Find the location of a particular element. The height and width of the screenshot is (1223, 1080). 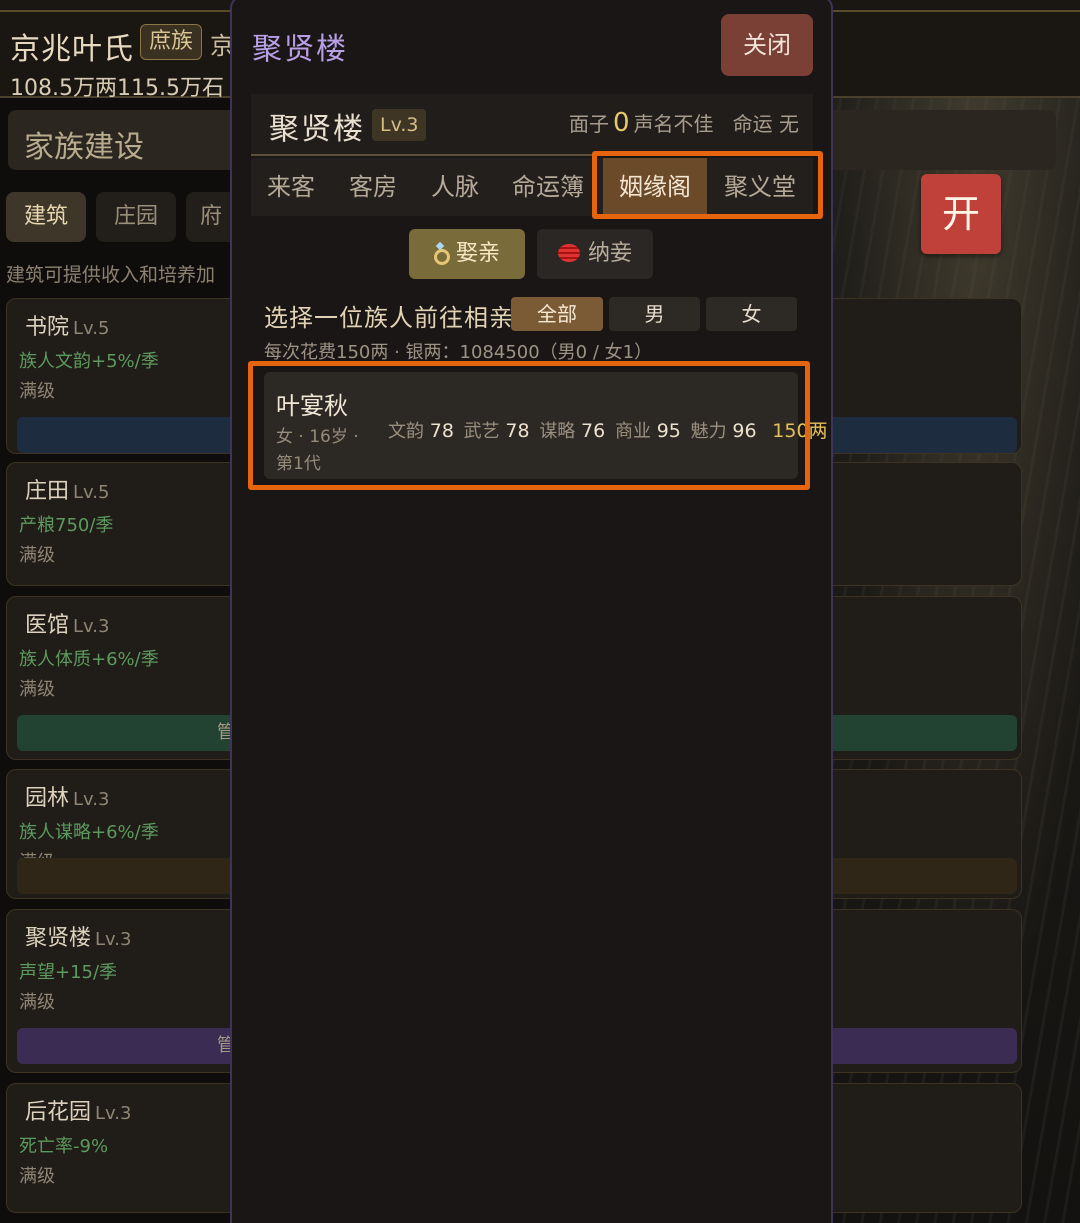

filter-male: 男 is located at coordinates (654, 314).